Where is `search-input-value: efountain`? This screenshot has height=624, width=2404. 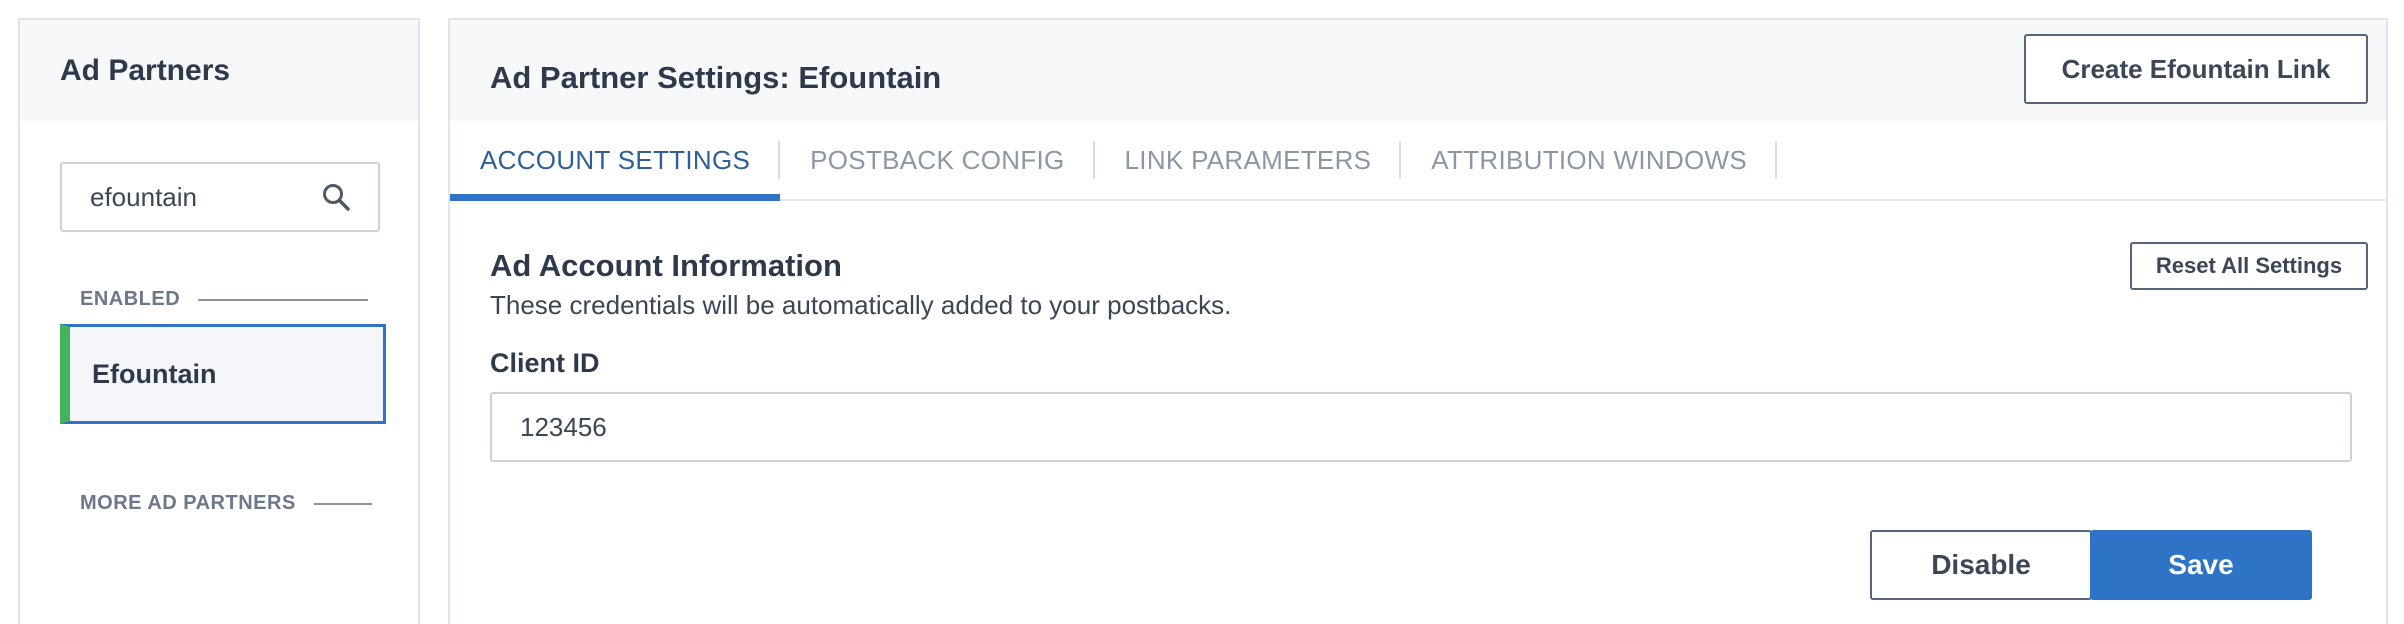 search-input-value: efountain is located at coordinates (202, 197).